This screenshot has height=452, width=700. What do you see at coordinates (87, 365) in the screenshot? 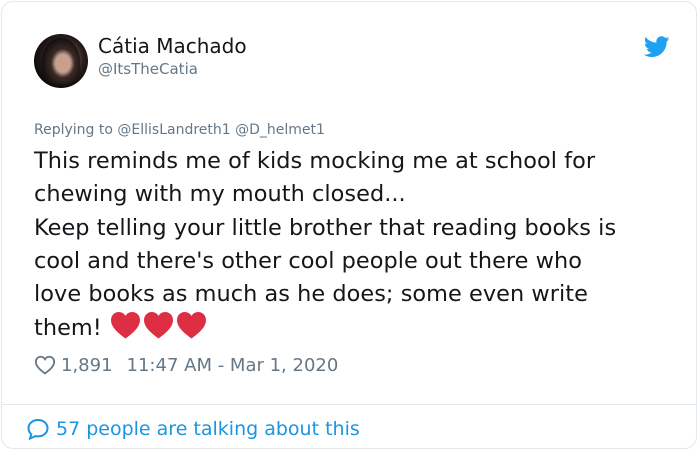
I see `like-count: 1,891` at bounding box center [87, 365].